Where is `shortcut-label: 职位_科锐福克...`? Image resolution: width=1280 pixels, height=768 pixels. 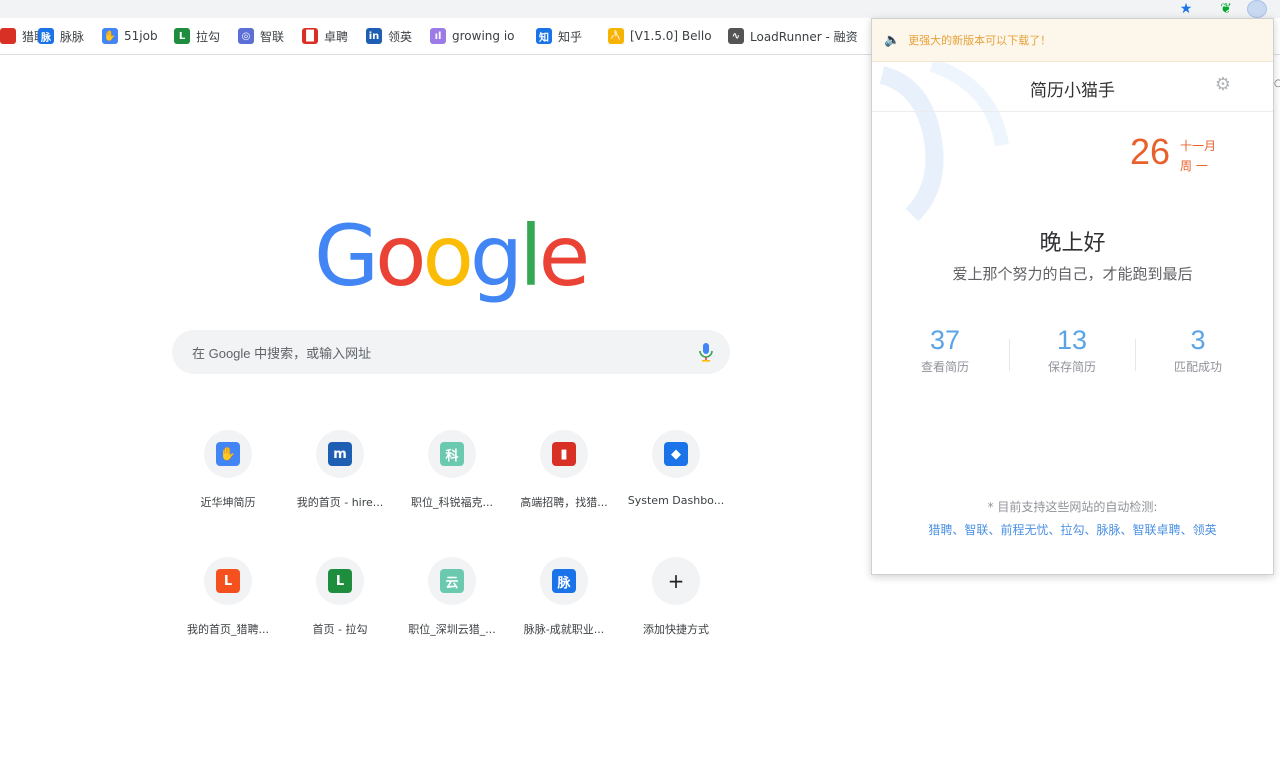 shortcut-label: 职位_科锐福克... is located at coordinates (452, 502).